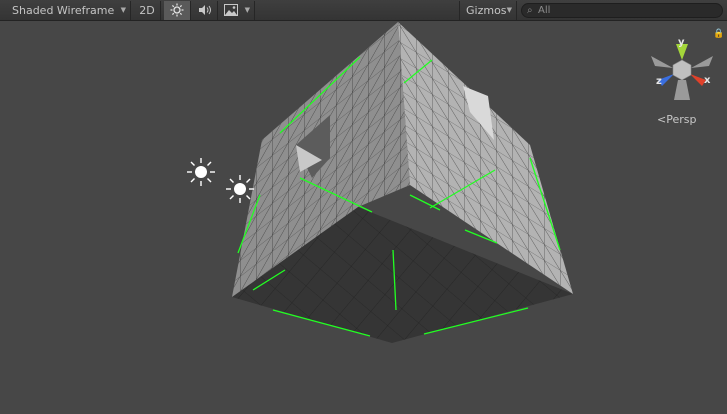 Image resolution: width=727 pixels, height=414 pixels. I want to click on draw-mode-dropdown: Shaded Wireframe ▼, so click(68, 10).